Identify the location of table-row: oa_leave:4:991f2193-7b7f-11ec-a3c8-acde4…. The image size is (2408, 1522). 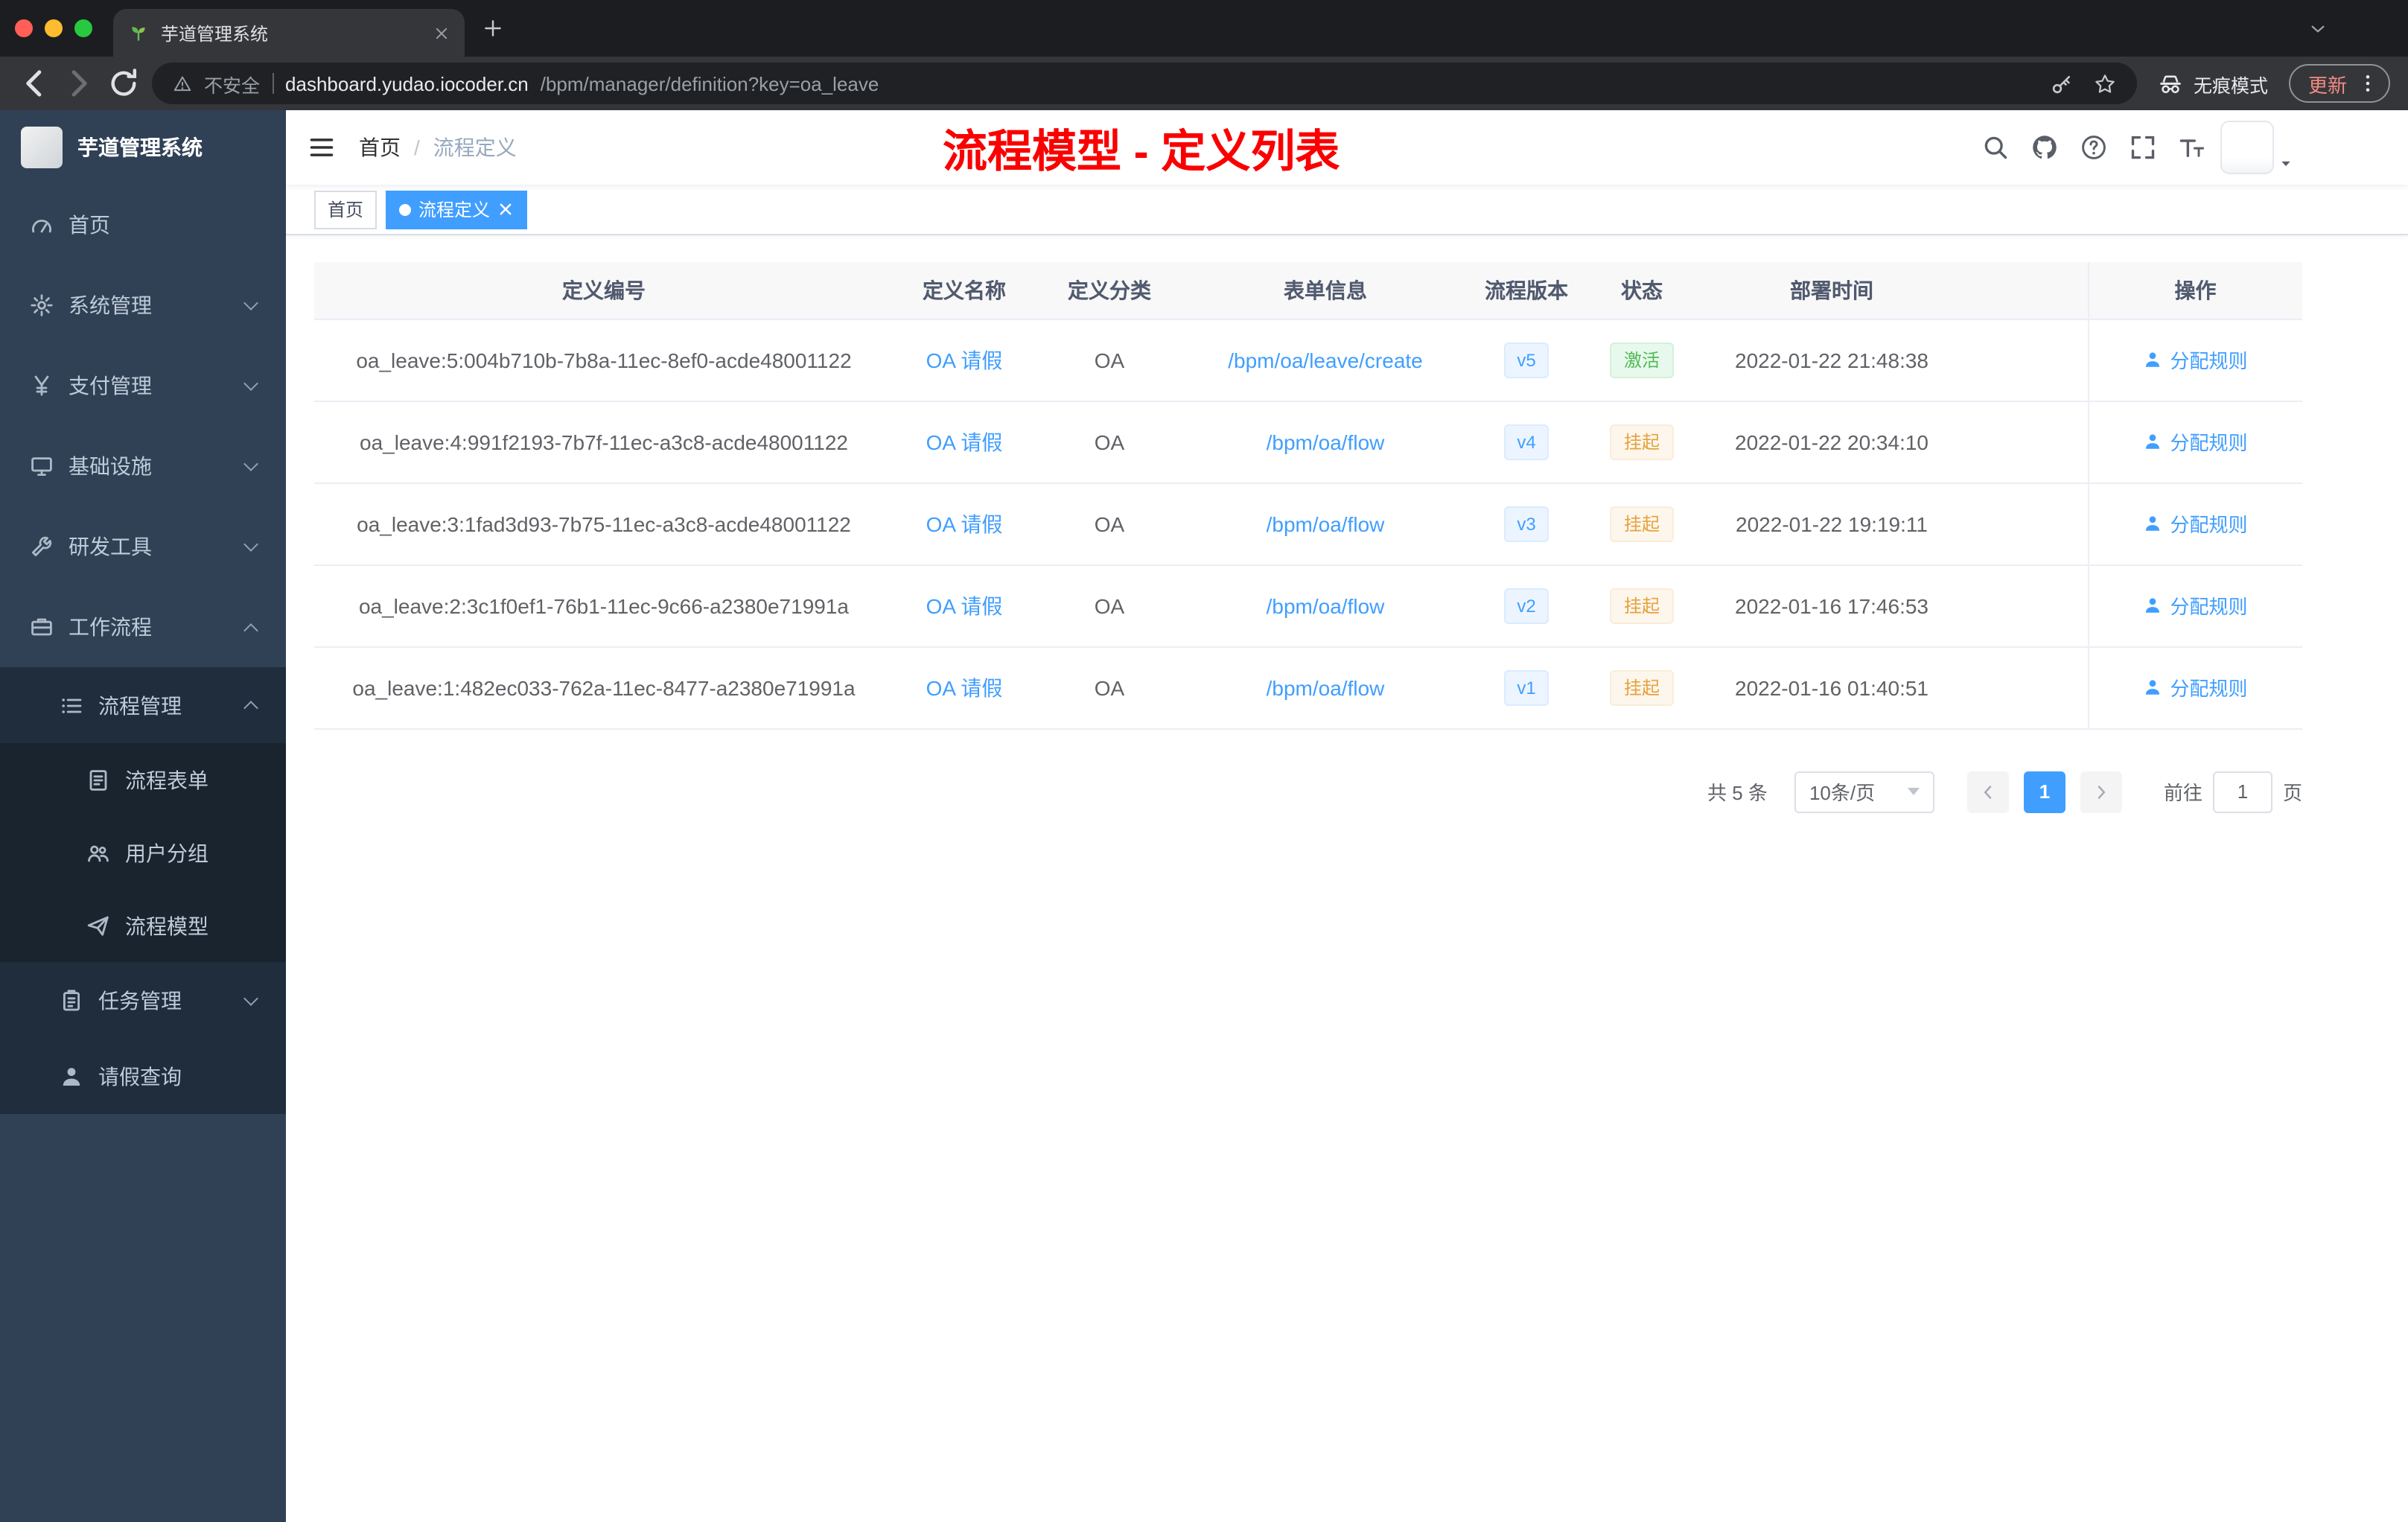
(1308, 442).